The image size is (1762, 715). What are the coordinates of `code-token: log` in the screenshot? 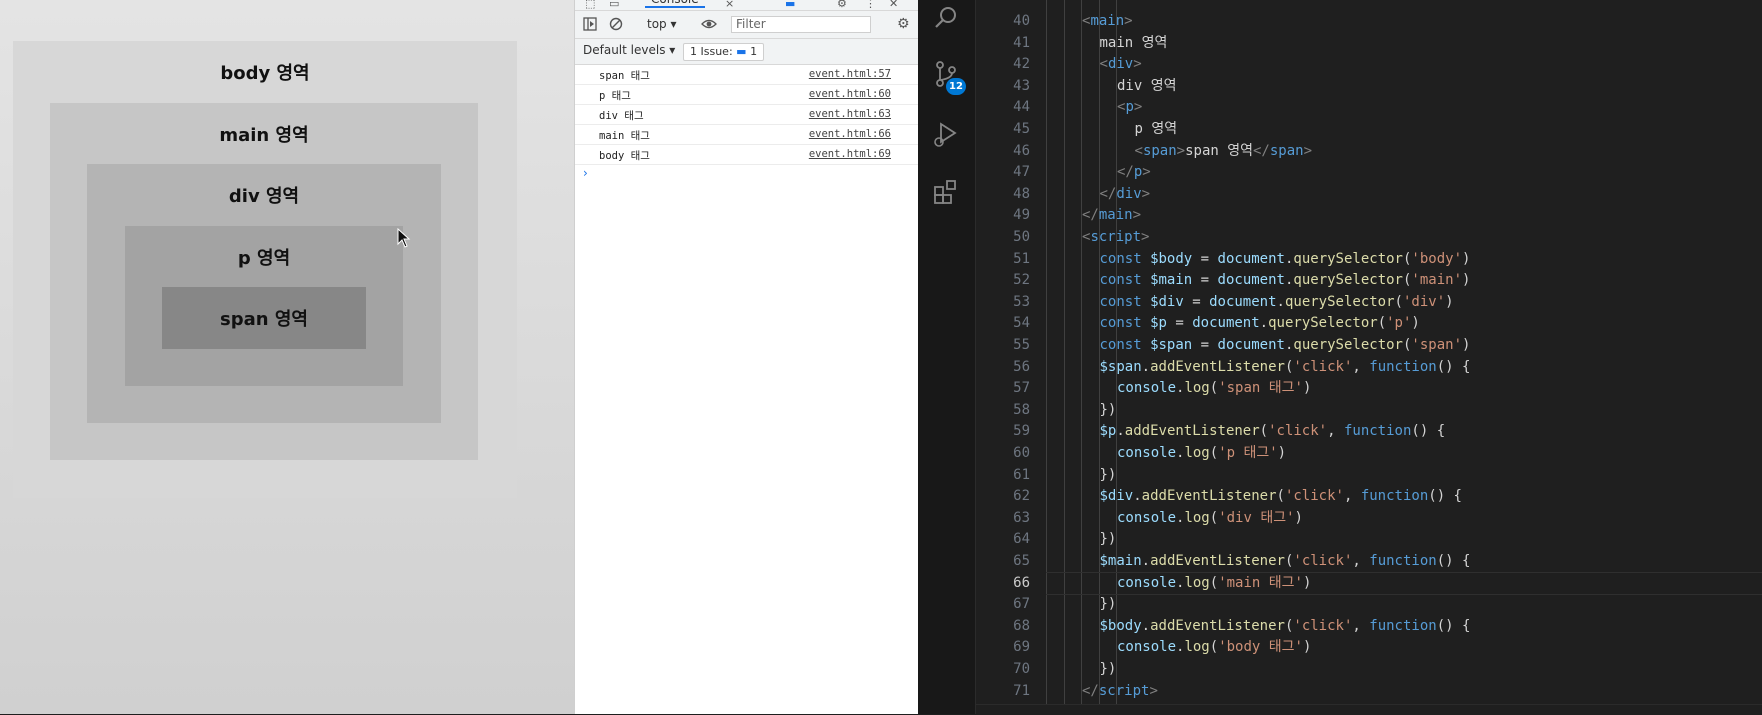 It's located at (1197, 453).